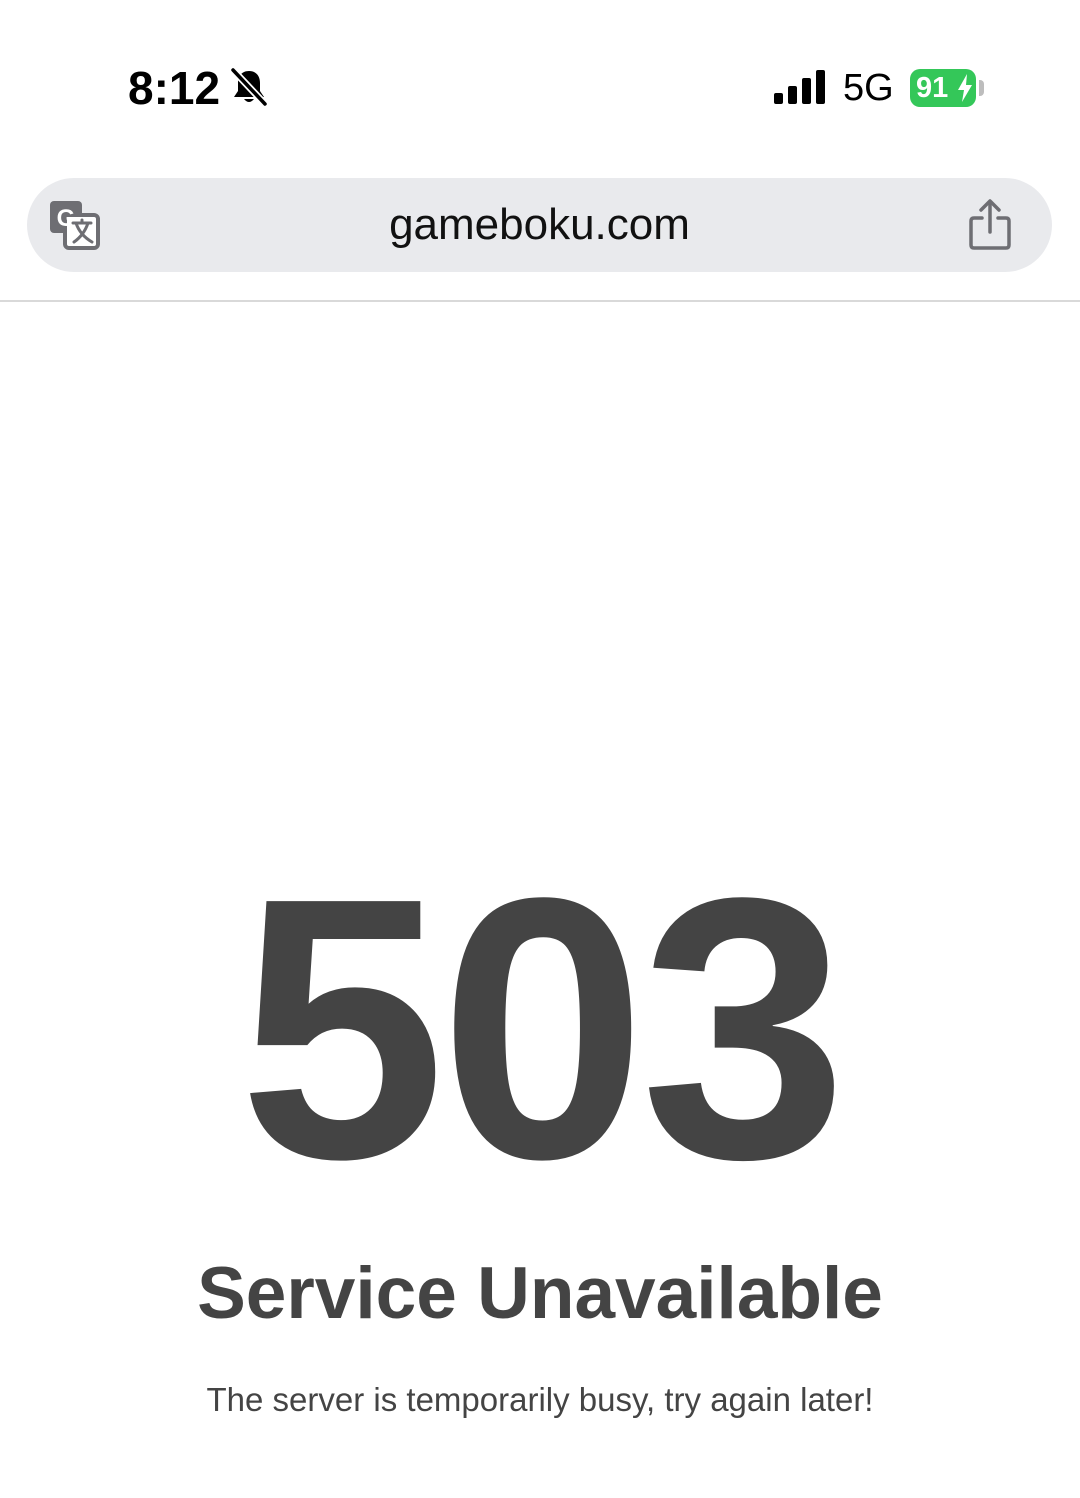 The height and width of the screenshot is (1498, 1080). I want to click on battery-percent: 91, so click(932, 88).